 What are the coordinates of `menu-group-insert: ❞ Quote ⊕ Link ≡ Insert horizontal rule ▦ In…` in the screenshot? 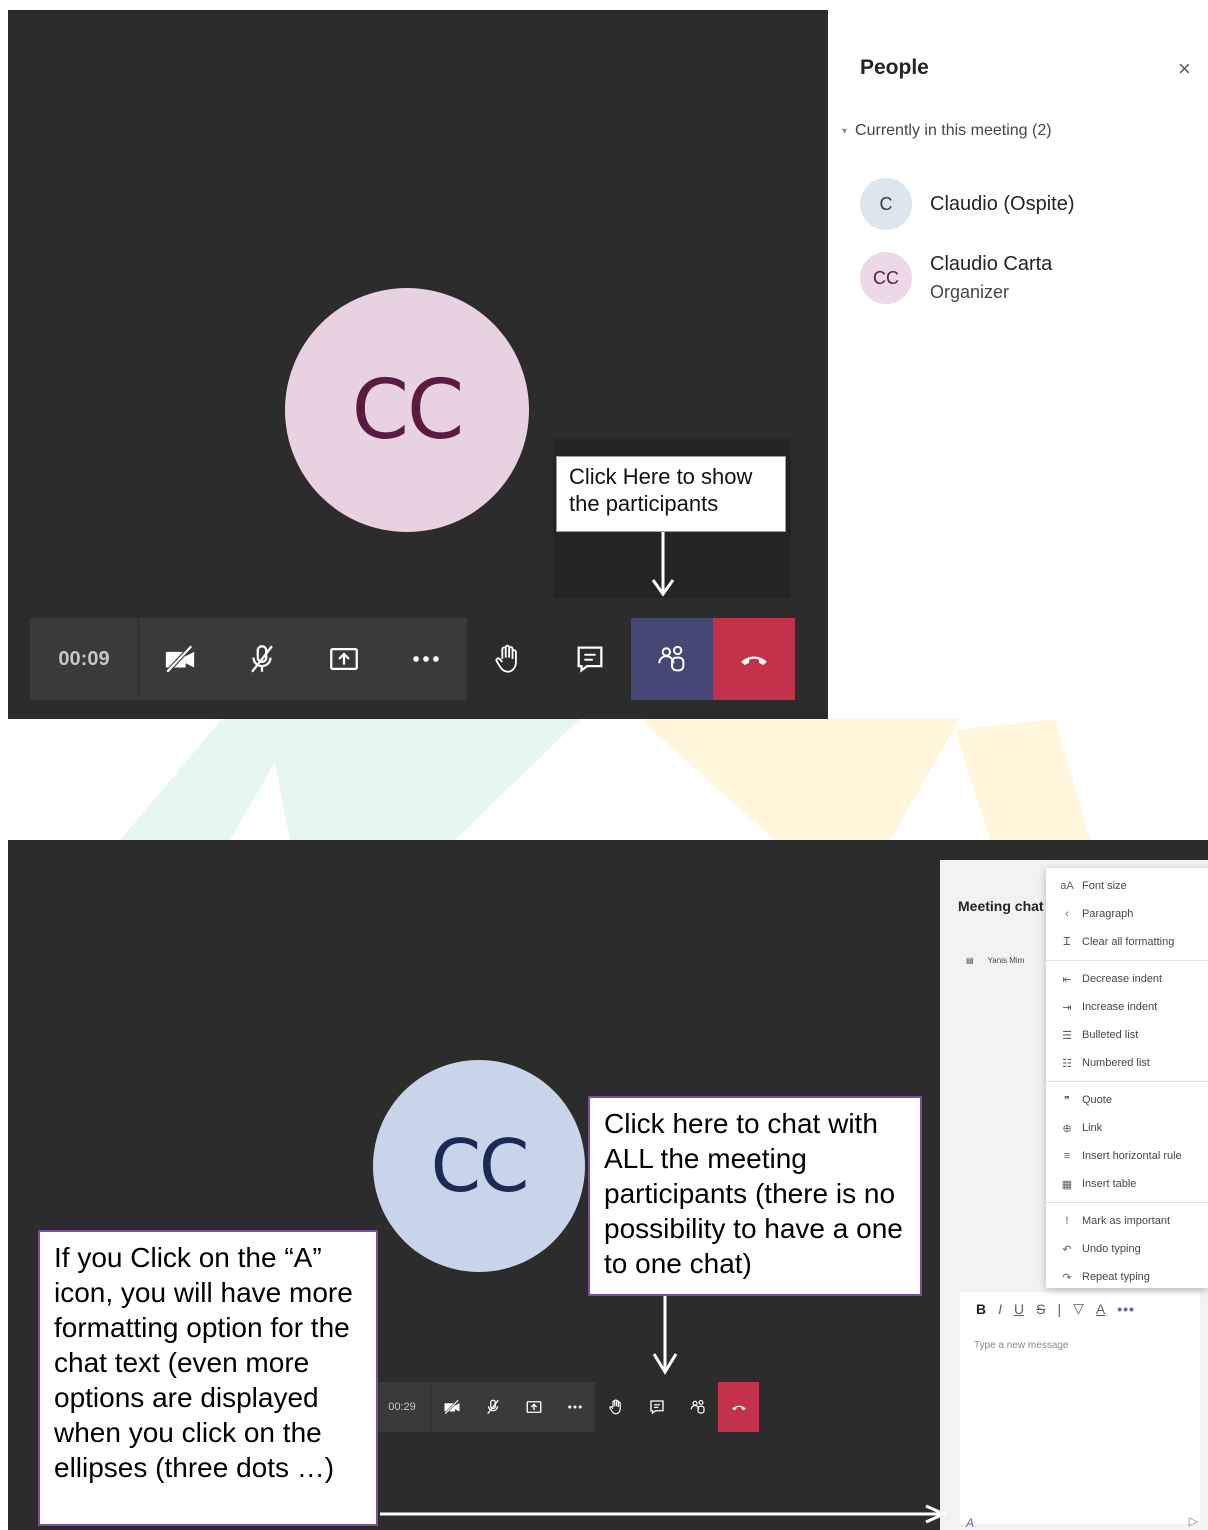 It's located at (1127, 1142).